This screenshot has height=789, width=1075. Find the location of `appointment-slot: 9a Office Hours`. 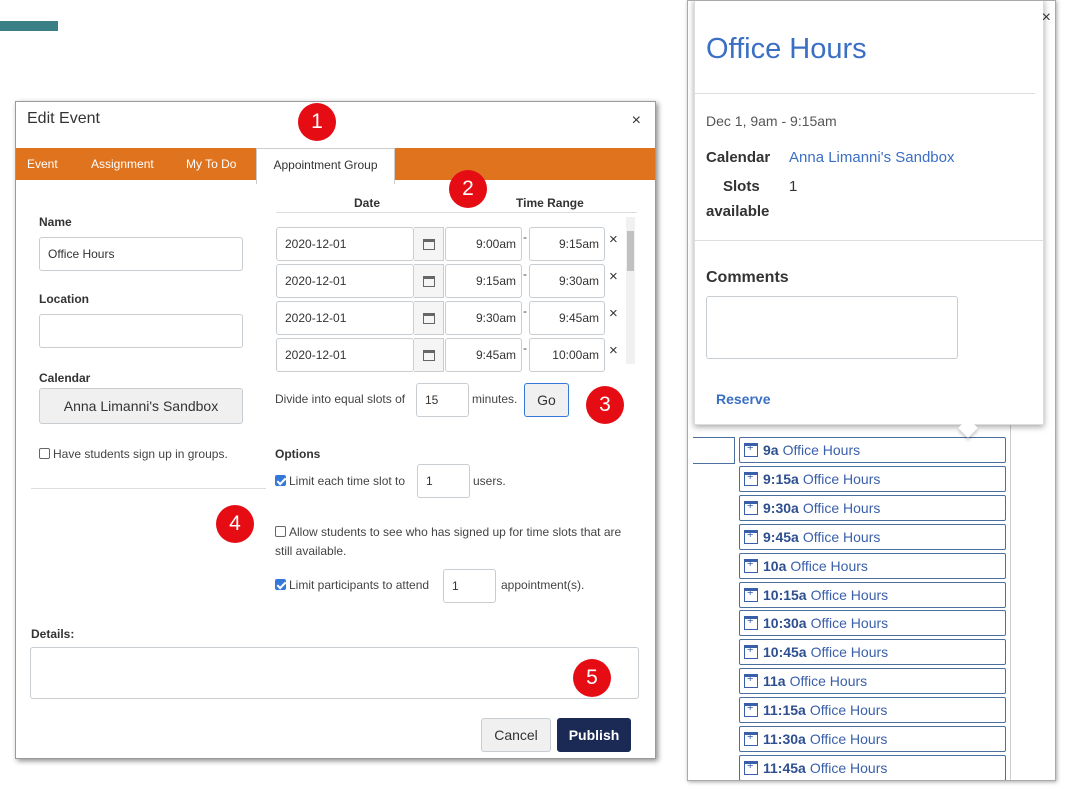

appointment-slot: 9a Office Hours is located at coordinates (872, 450).